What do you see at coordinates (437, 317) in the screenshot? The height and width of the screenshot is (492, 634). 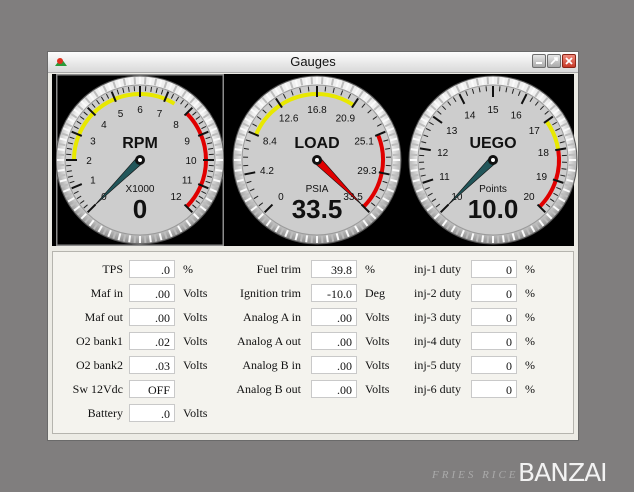 I see `inj-3-duty-label: inj-3 duty` at bounding box center [437, 317].